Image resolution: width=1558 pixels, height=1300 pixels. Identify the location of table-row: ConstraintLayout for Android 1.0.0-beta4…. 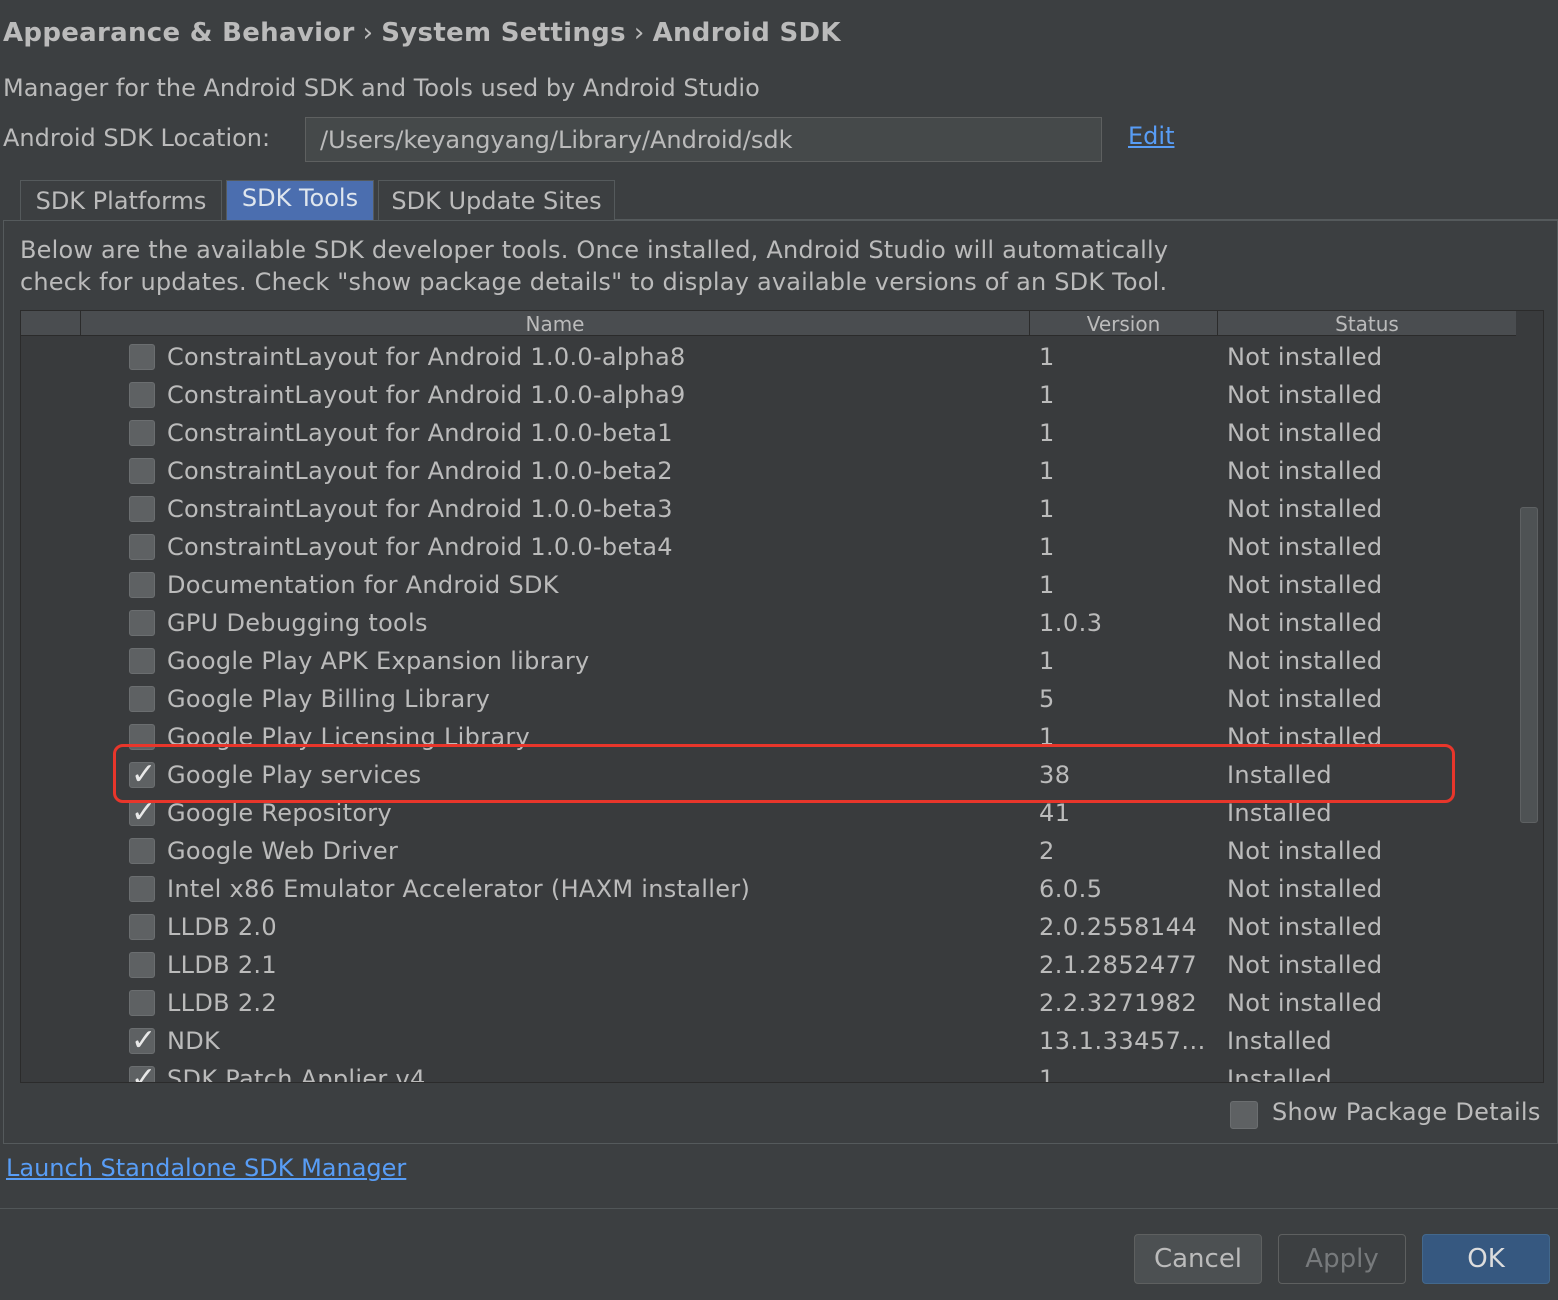
(768, 548).